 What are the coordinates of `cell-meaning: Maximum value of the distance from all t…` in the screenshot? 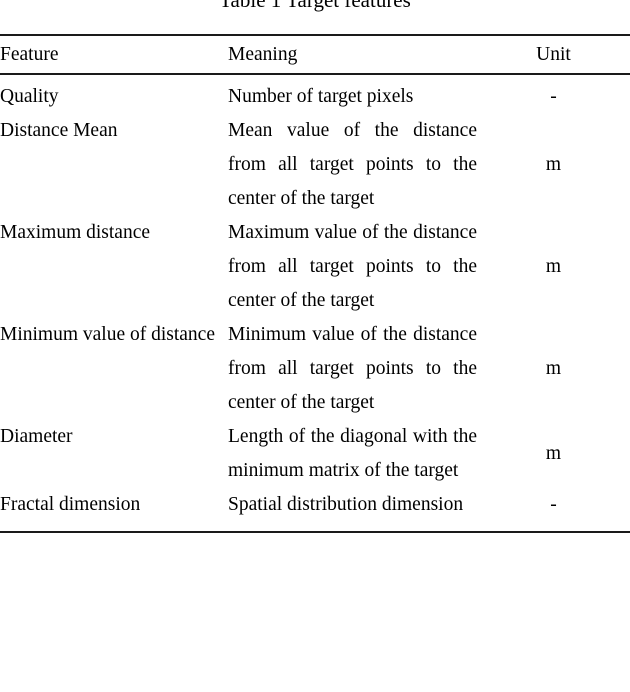 It's located at (352, 267).